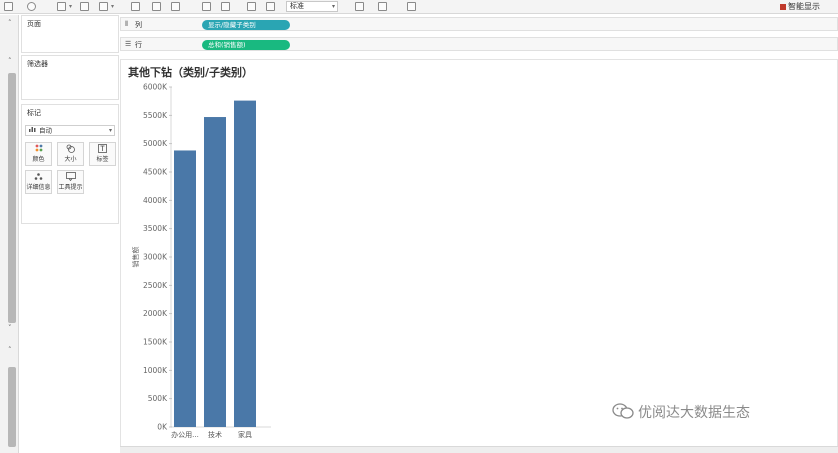 The height and width of the screenshot is (453, 838). Describe the element at coordinates (70, 178) in the screenshot. I see `tooltip-icon` at that location.